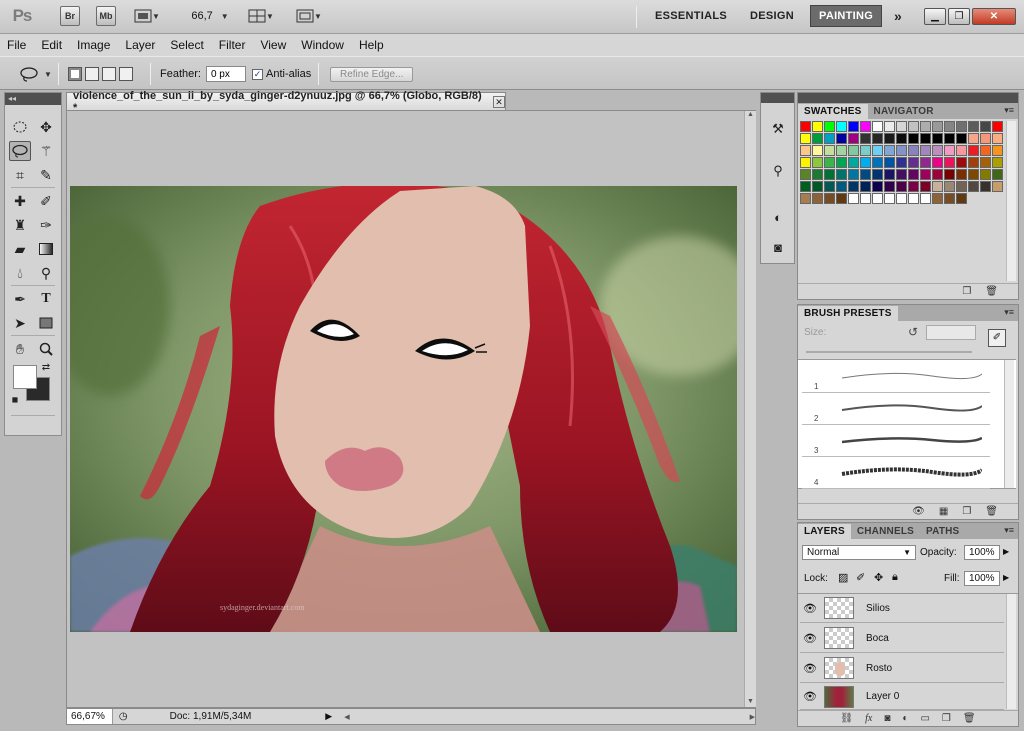 This screenshot has width=1024, height=731. What do you see at coordinates (868, 718) in the screenshot?
I see `layer-style-icon: fx` at bounding box center [868, 718].